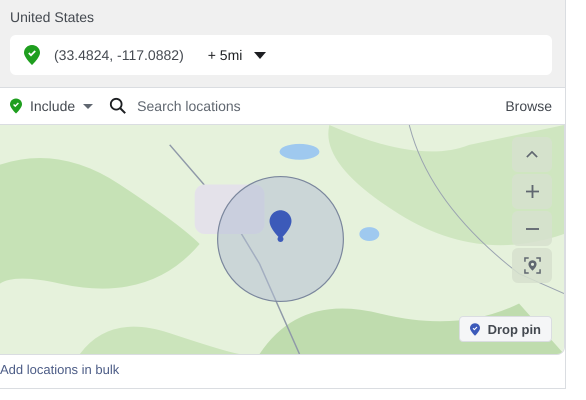 This screenshot has height=400, width=586. What do you see at coordinates (52, 106) in the screenshot?
I see `include-dropdown: Include` at bounding box center [52, 106].